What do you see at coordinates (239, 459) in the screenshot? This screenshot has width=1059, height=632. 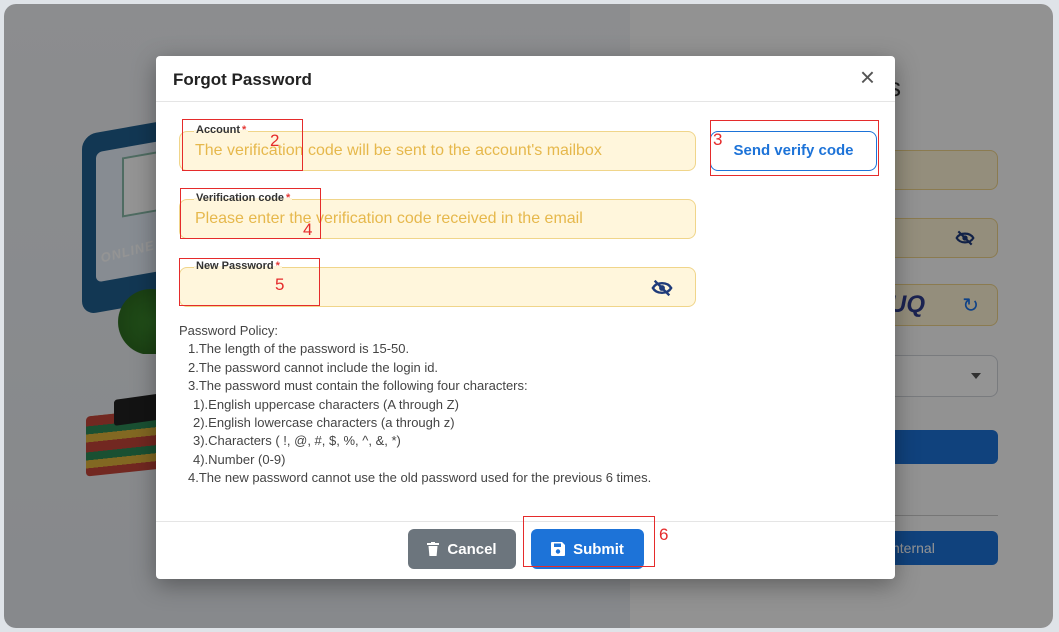 I see `policy-line: 4).Number (0-9)` at bounding box center [239, 459].